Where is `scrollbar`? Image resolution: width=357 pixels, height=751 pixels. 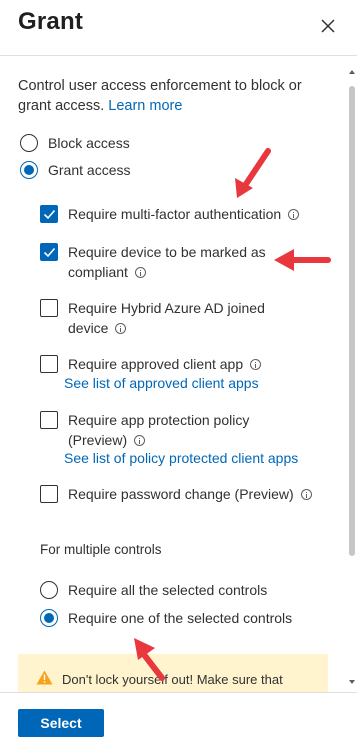
scrollbar is located at coordinates (351, 374).